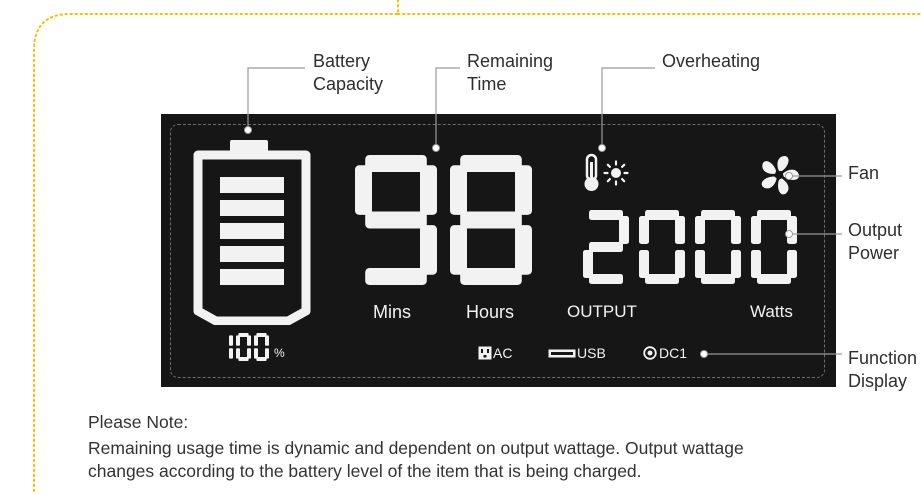  What do you see at coordinates (138, 422) in the screenshot?
I see `note-heading: Please Note:` at bounding box center [138, 422].